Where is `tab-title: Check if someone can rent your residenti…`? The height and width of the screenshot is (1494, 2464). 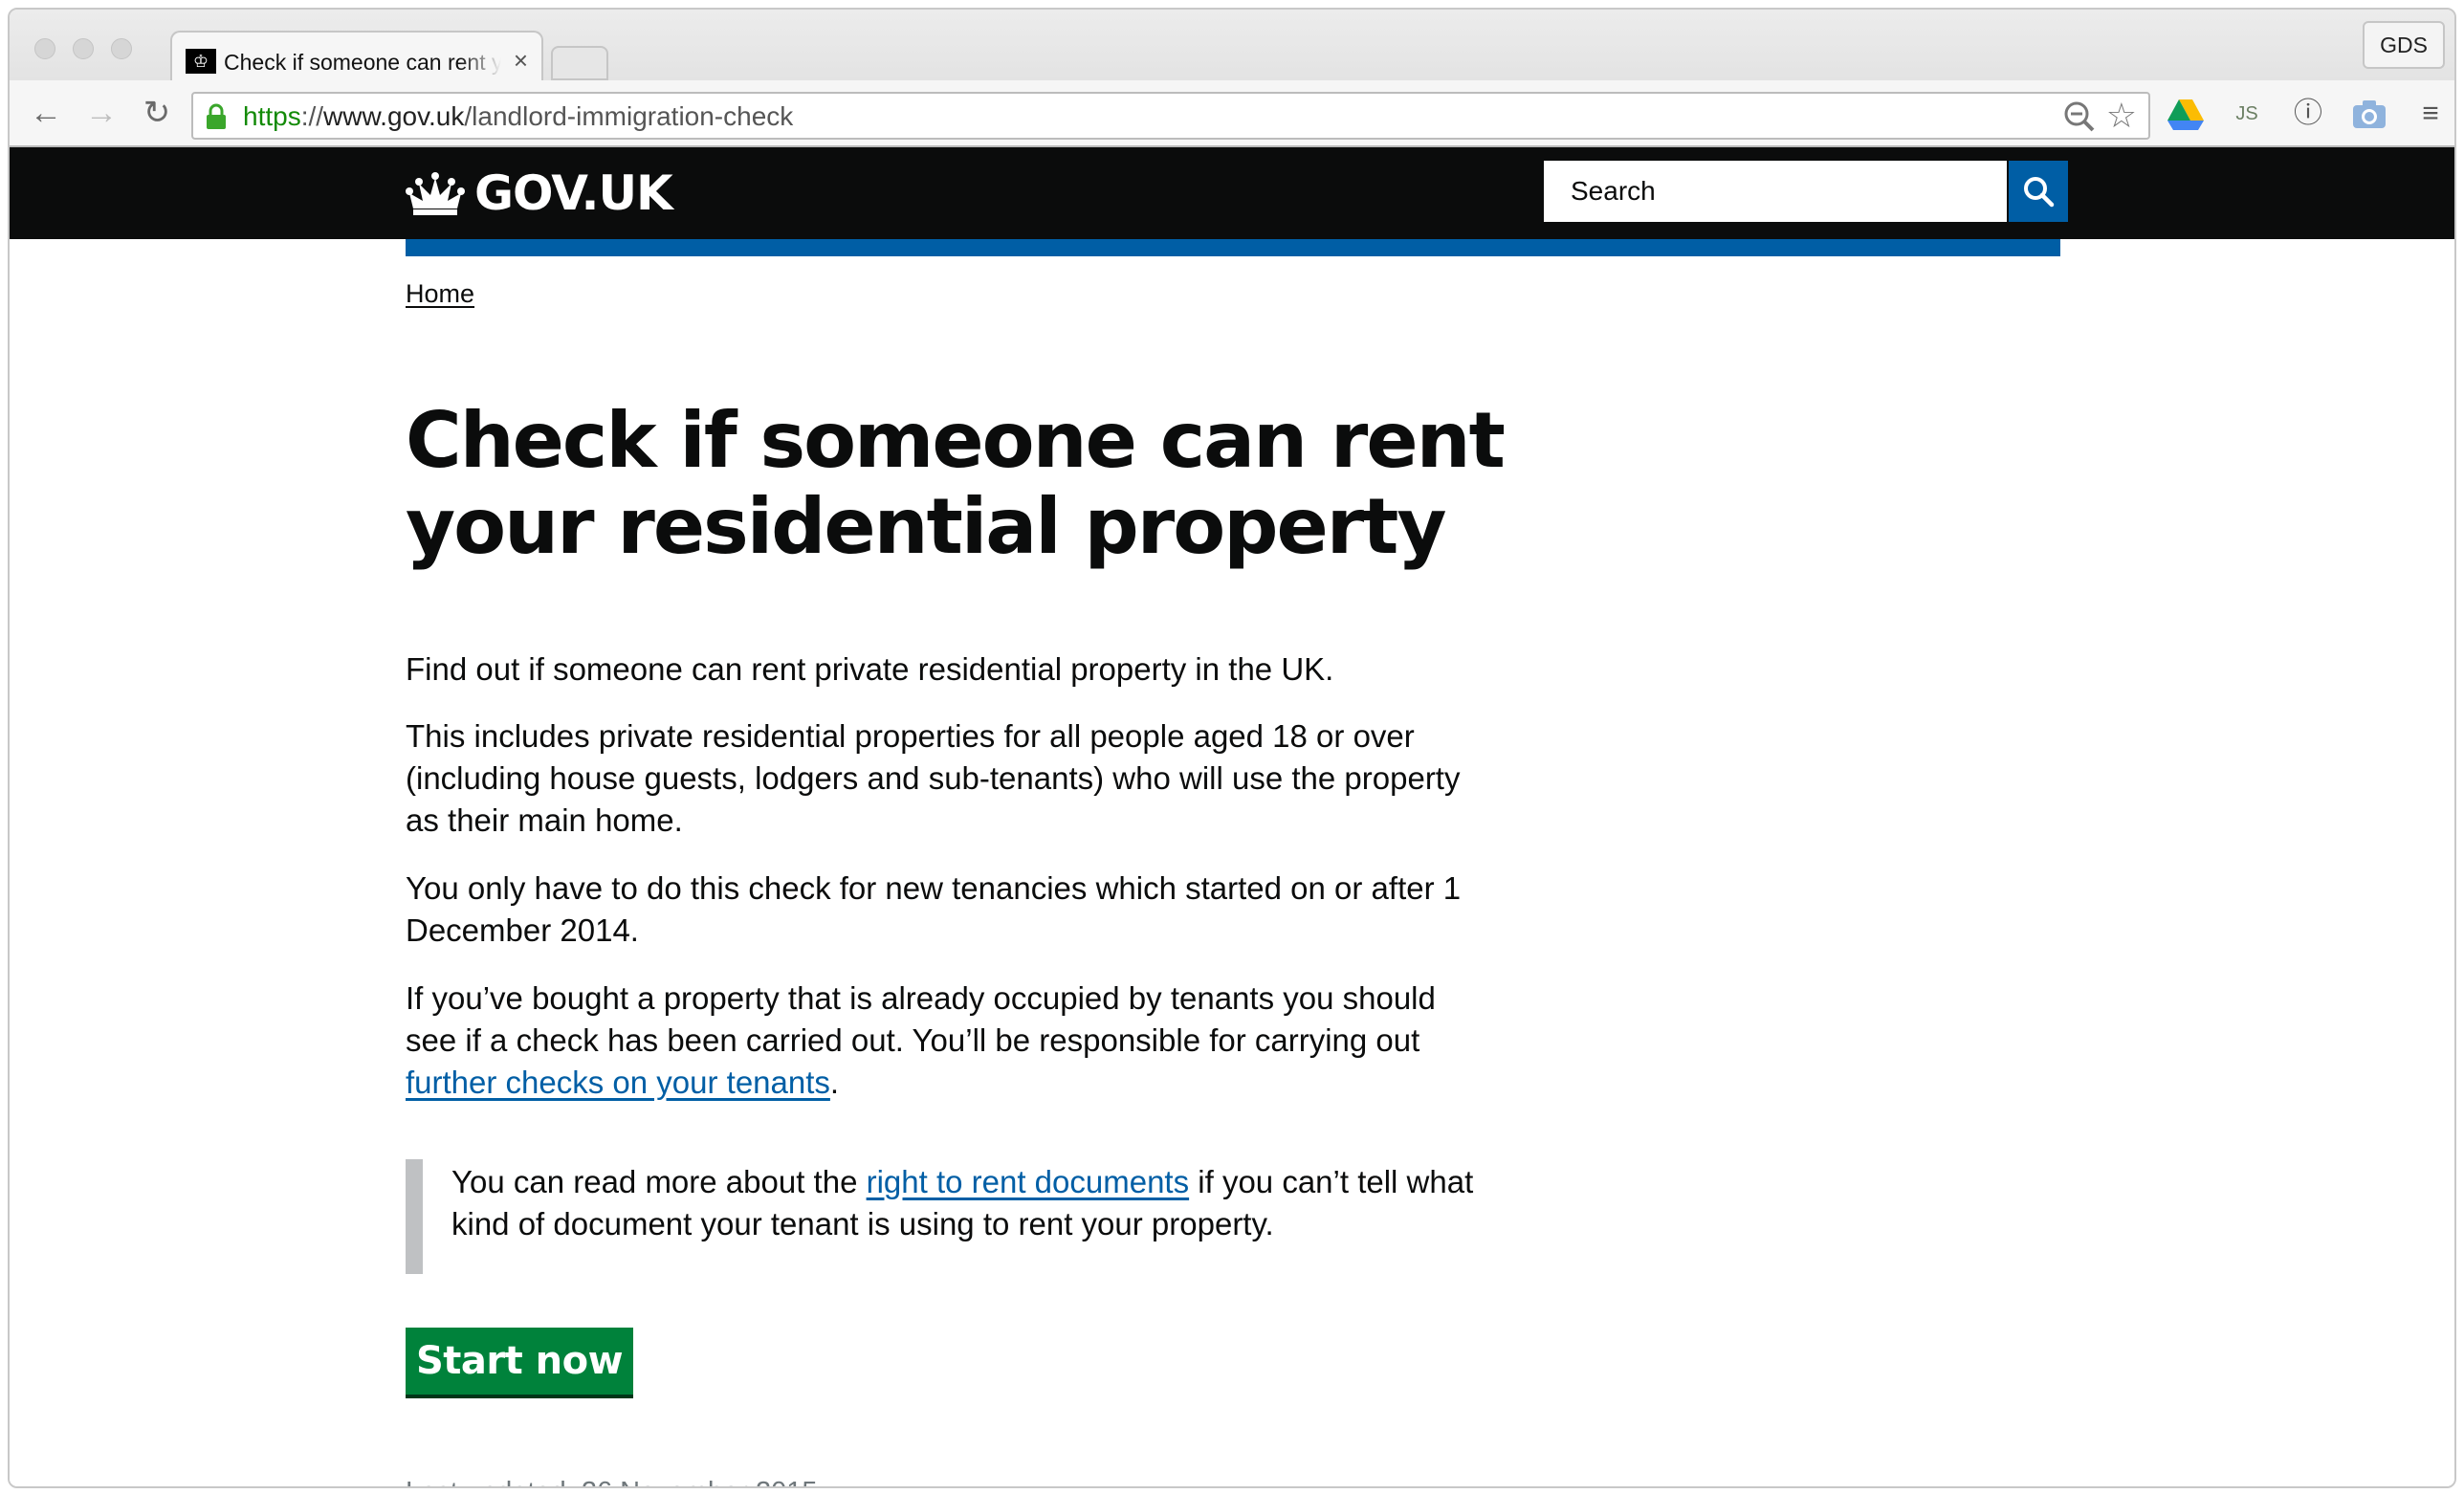 tab-title: Check if someone can rent your residenti… is located at coordinates (362, 62).